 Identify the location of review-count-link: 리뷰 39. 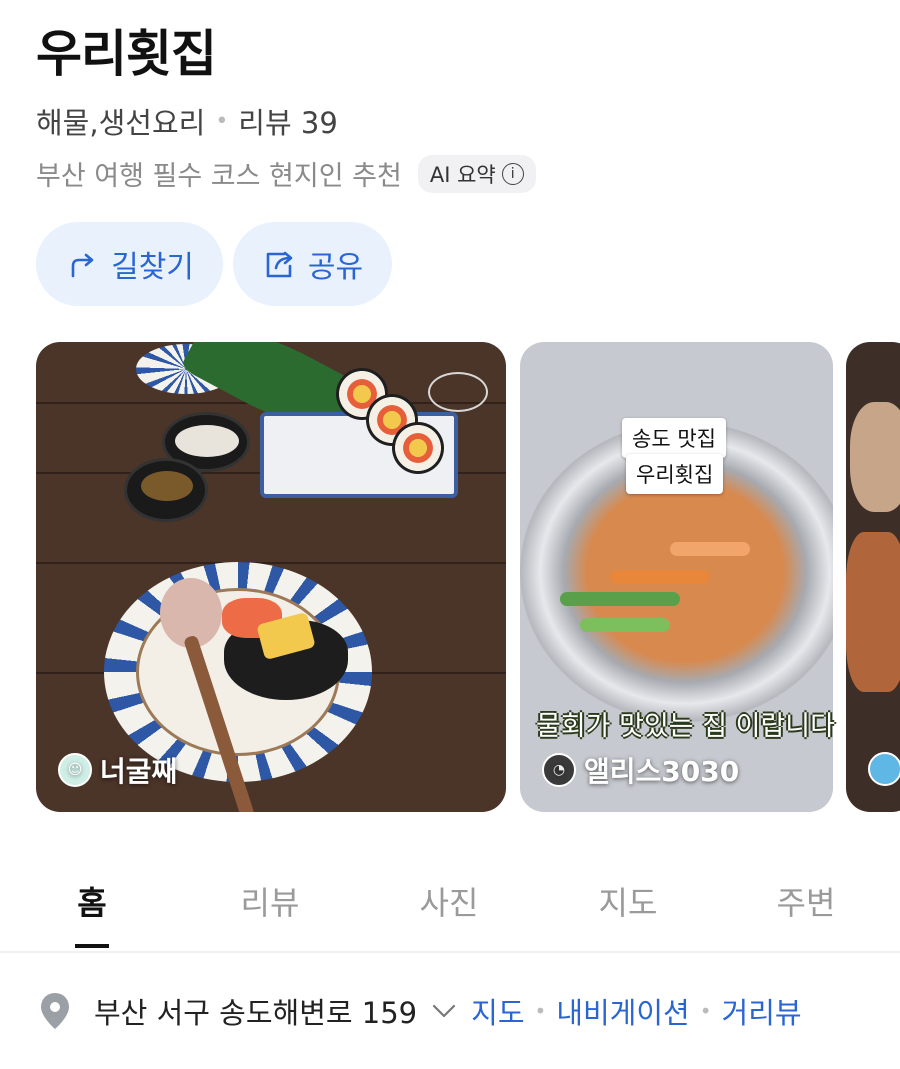
(287, 121).